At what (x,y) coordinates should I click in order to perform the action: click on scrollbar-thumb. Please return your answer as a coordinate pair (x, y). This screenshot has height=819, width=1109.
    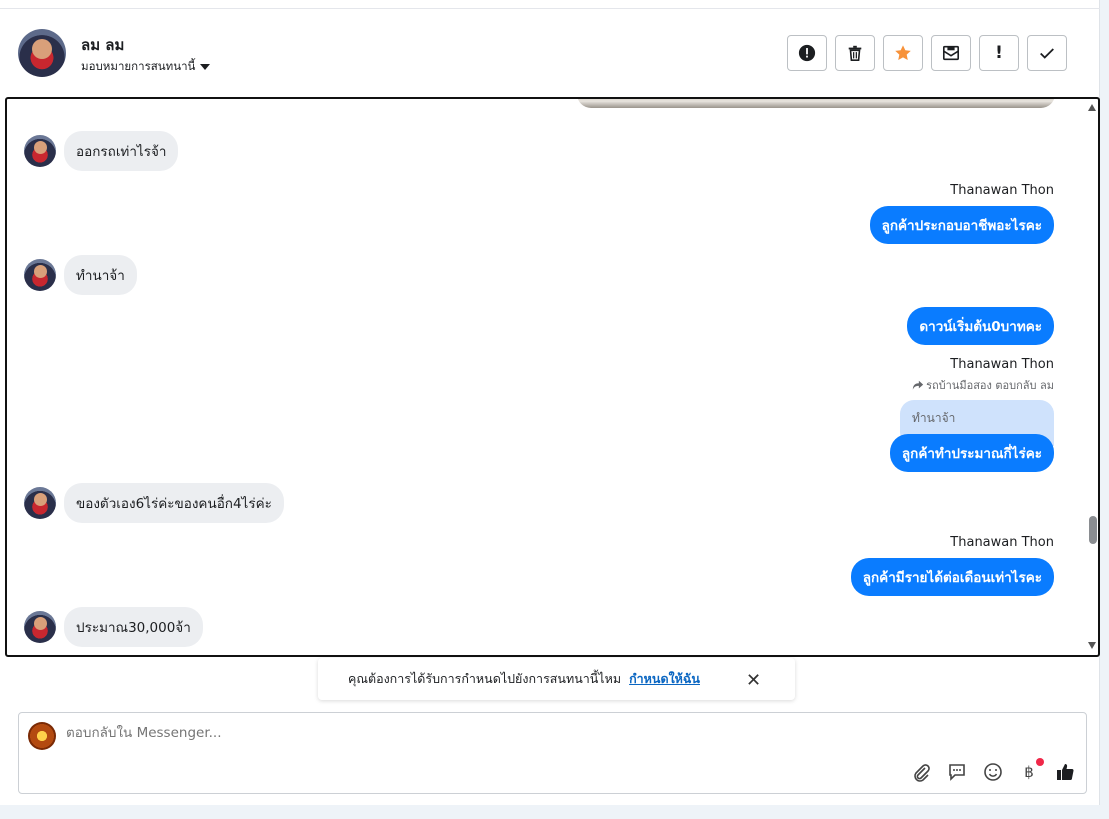
    Looking at the image, I should click on (1093, 530).